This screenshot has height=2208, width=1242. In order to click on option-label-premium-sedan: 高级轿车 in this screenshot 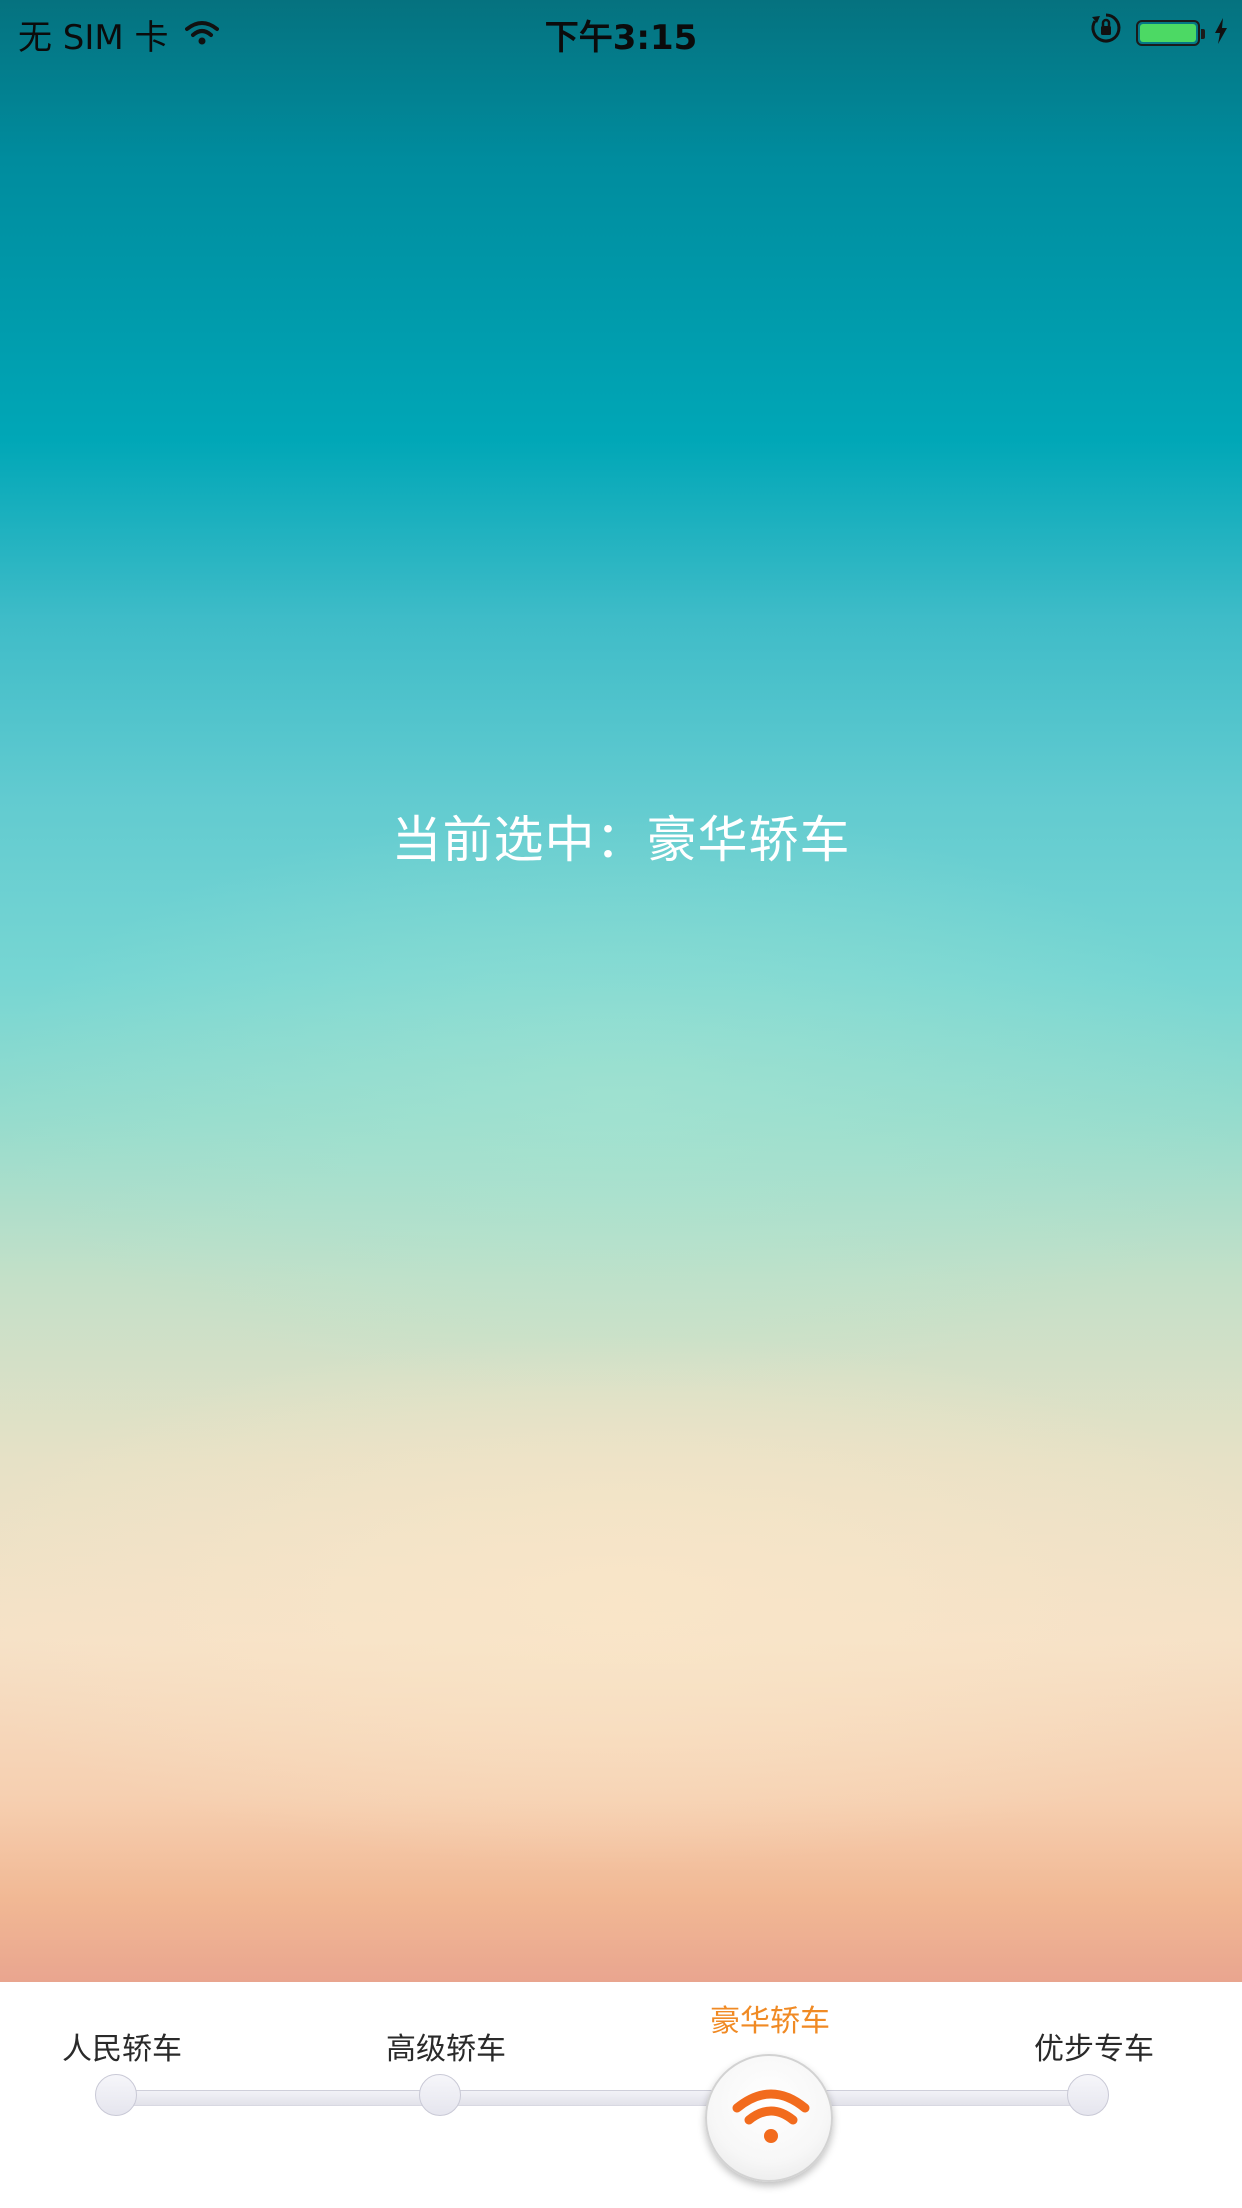, I will do `click(446, 2046)`.